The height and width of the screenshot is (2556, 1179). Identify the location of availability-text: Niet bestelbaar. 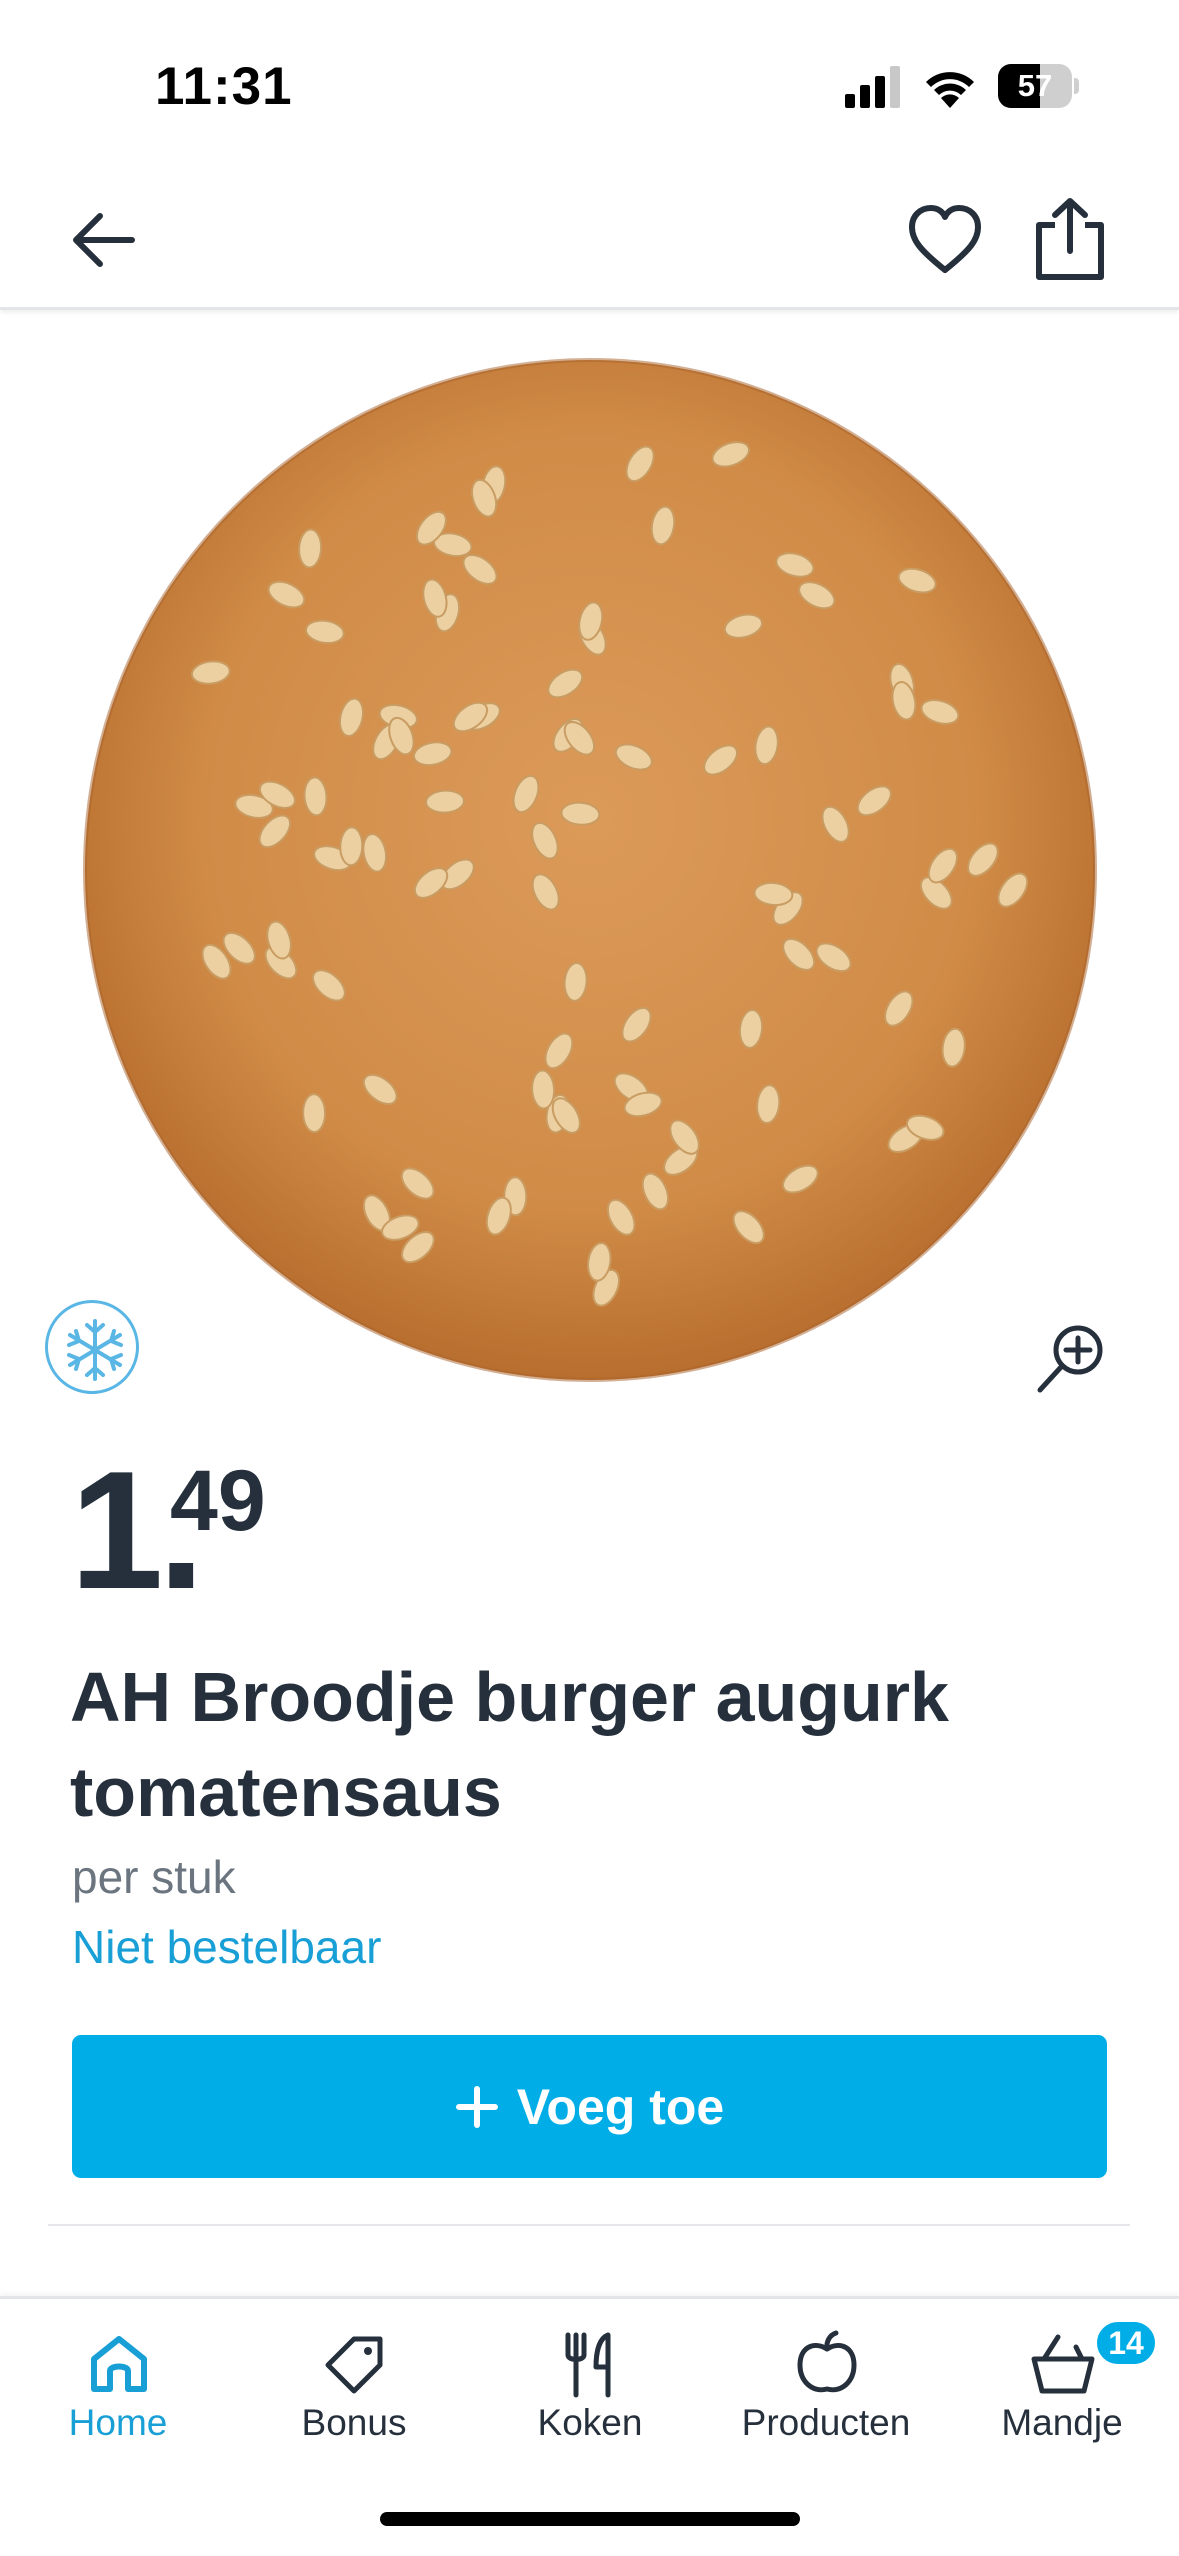
(226, 1947).